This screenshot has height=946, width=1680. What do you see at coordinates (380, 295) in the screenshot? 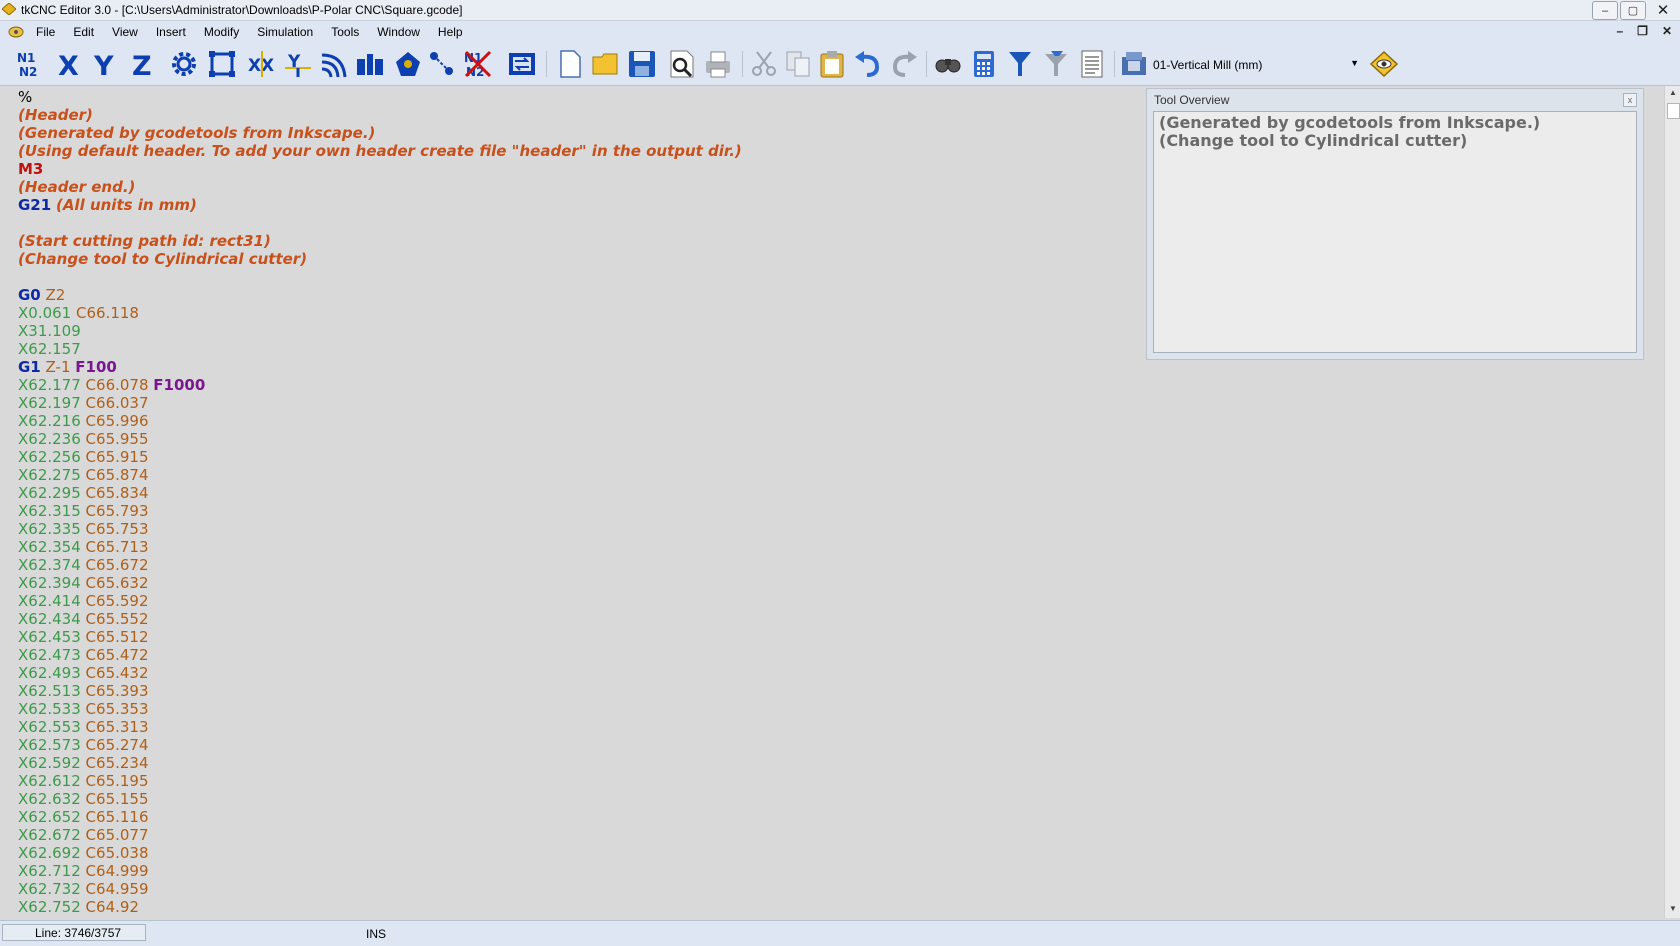
I see `code-line: G0 Z2` at bounding box center [380, 295].